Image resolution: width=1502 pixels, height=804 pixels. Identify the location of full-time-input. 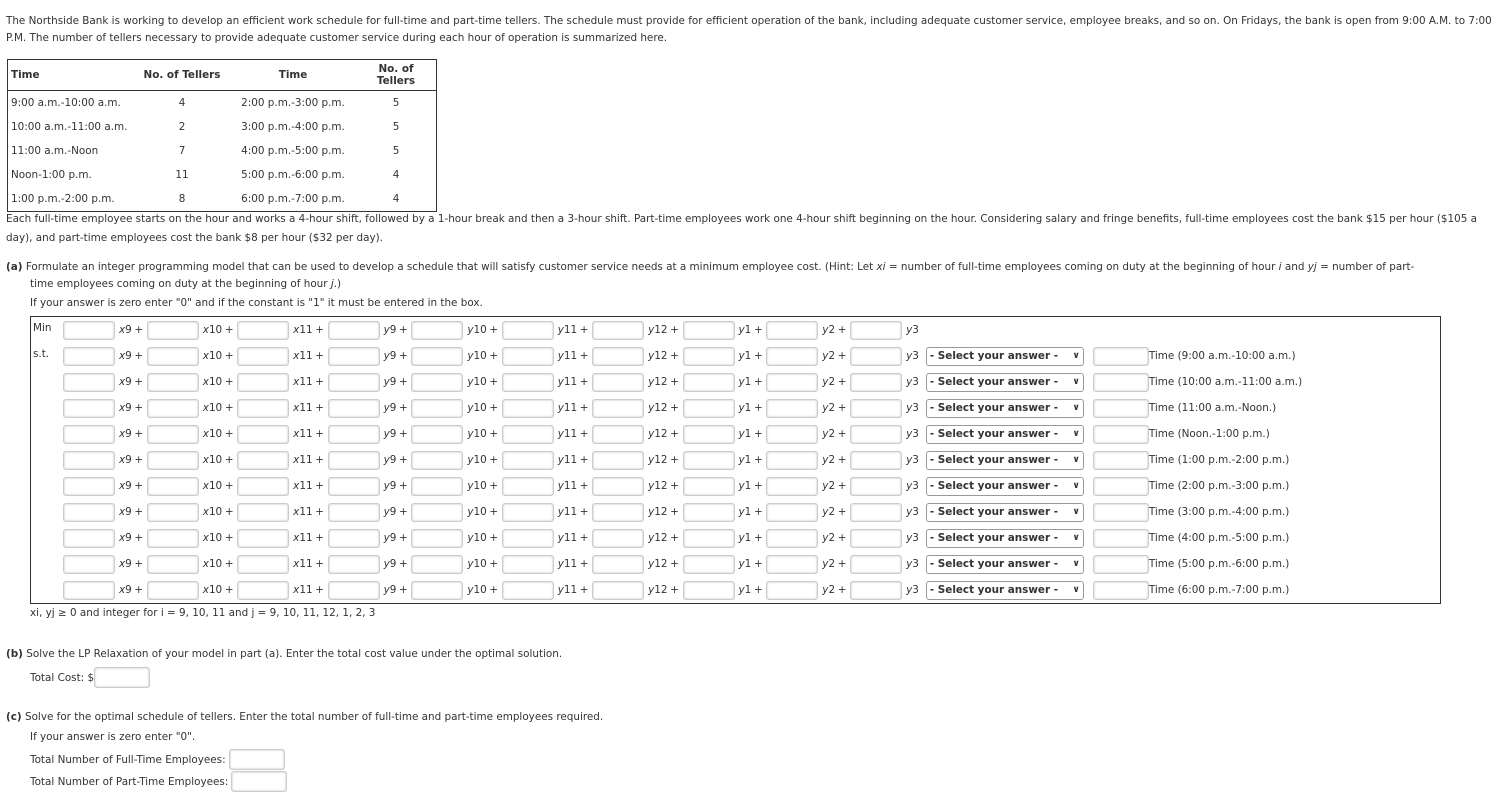
(256, 759).